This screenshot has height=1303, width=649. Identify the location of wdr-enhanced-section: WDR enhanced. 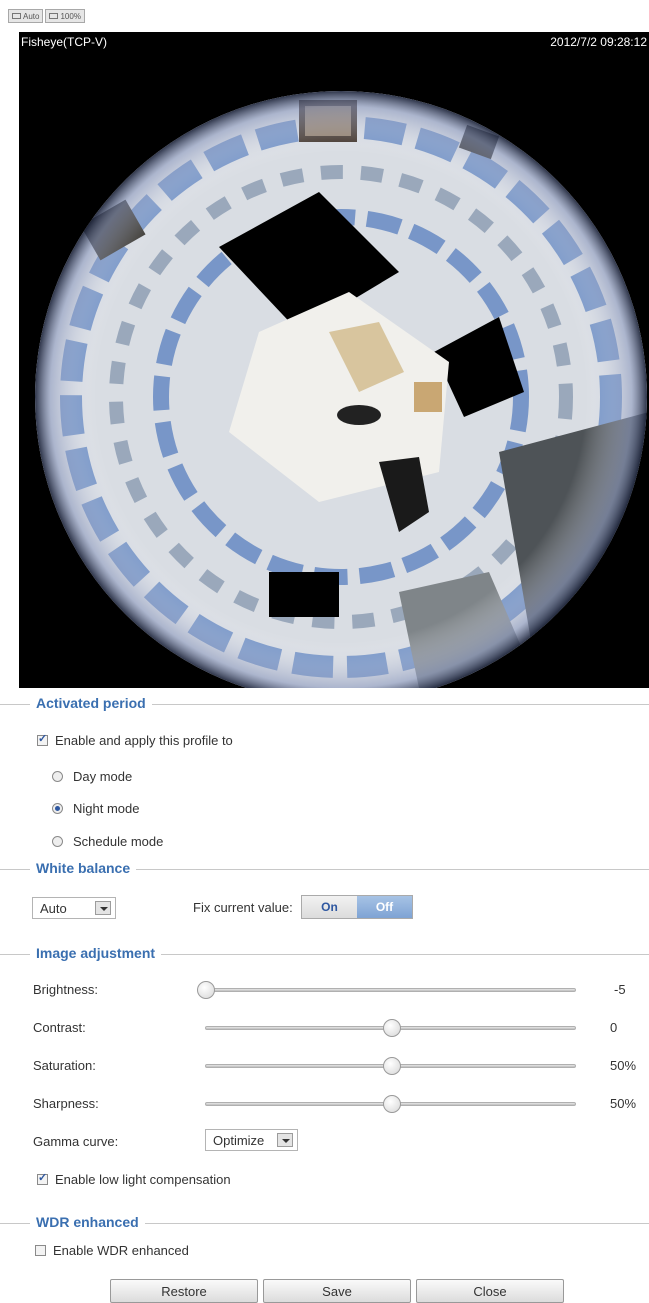
(324, 1222).